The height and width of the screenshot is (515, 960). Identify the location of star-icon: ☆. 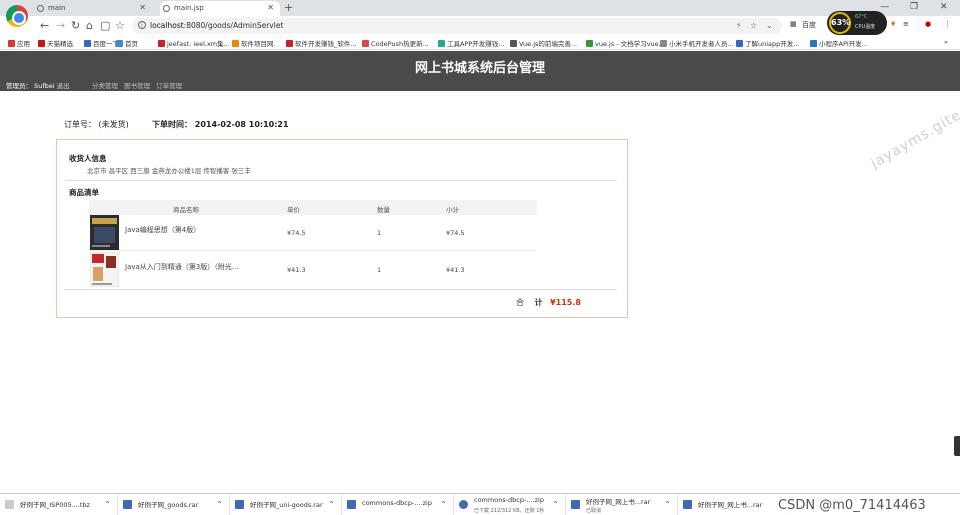
(120, 25).